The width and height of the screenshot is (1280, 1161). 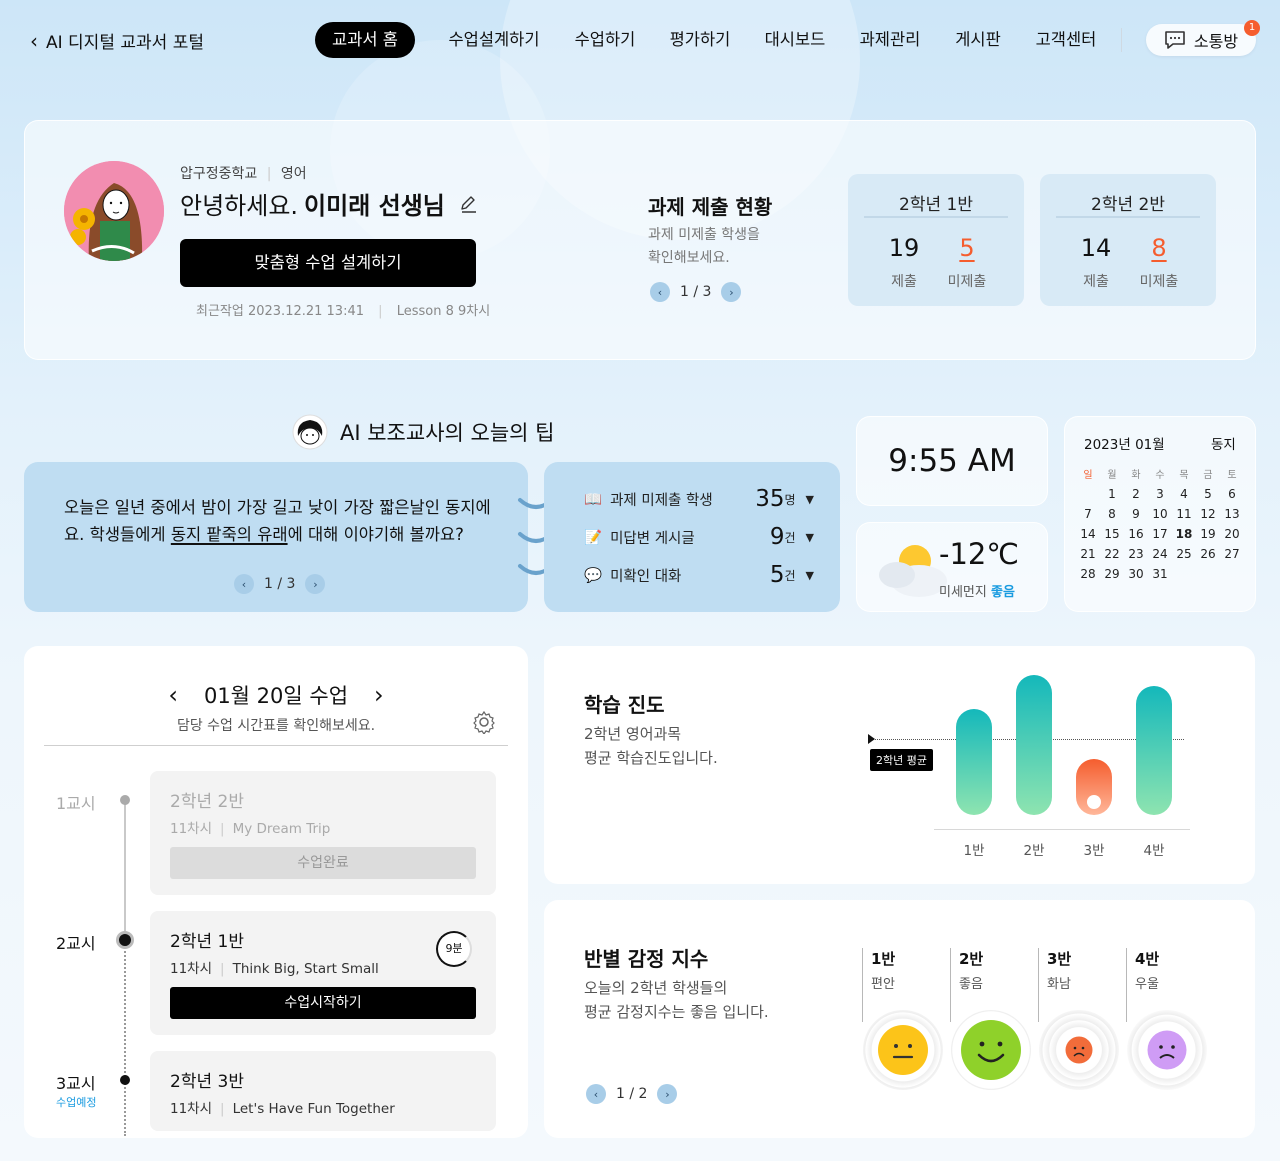 I want to click on nav-item-support: 고객센터, so click(x=1066, y=40).